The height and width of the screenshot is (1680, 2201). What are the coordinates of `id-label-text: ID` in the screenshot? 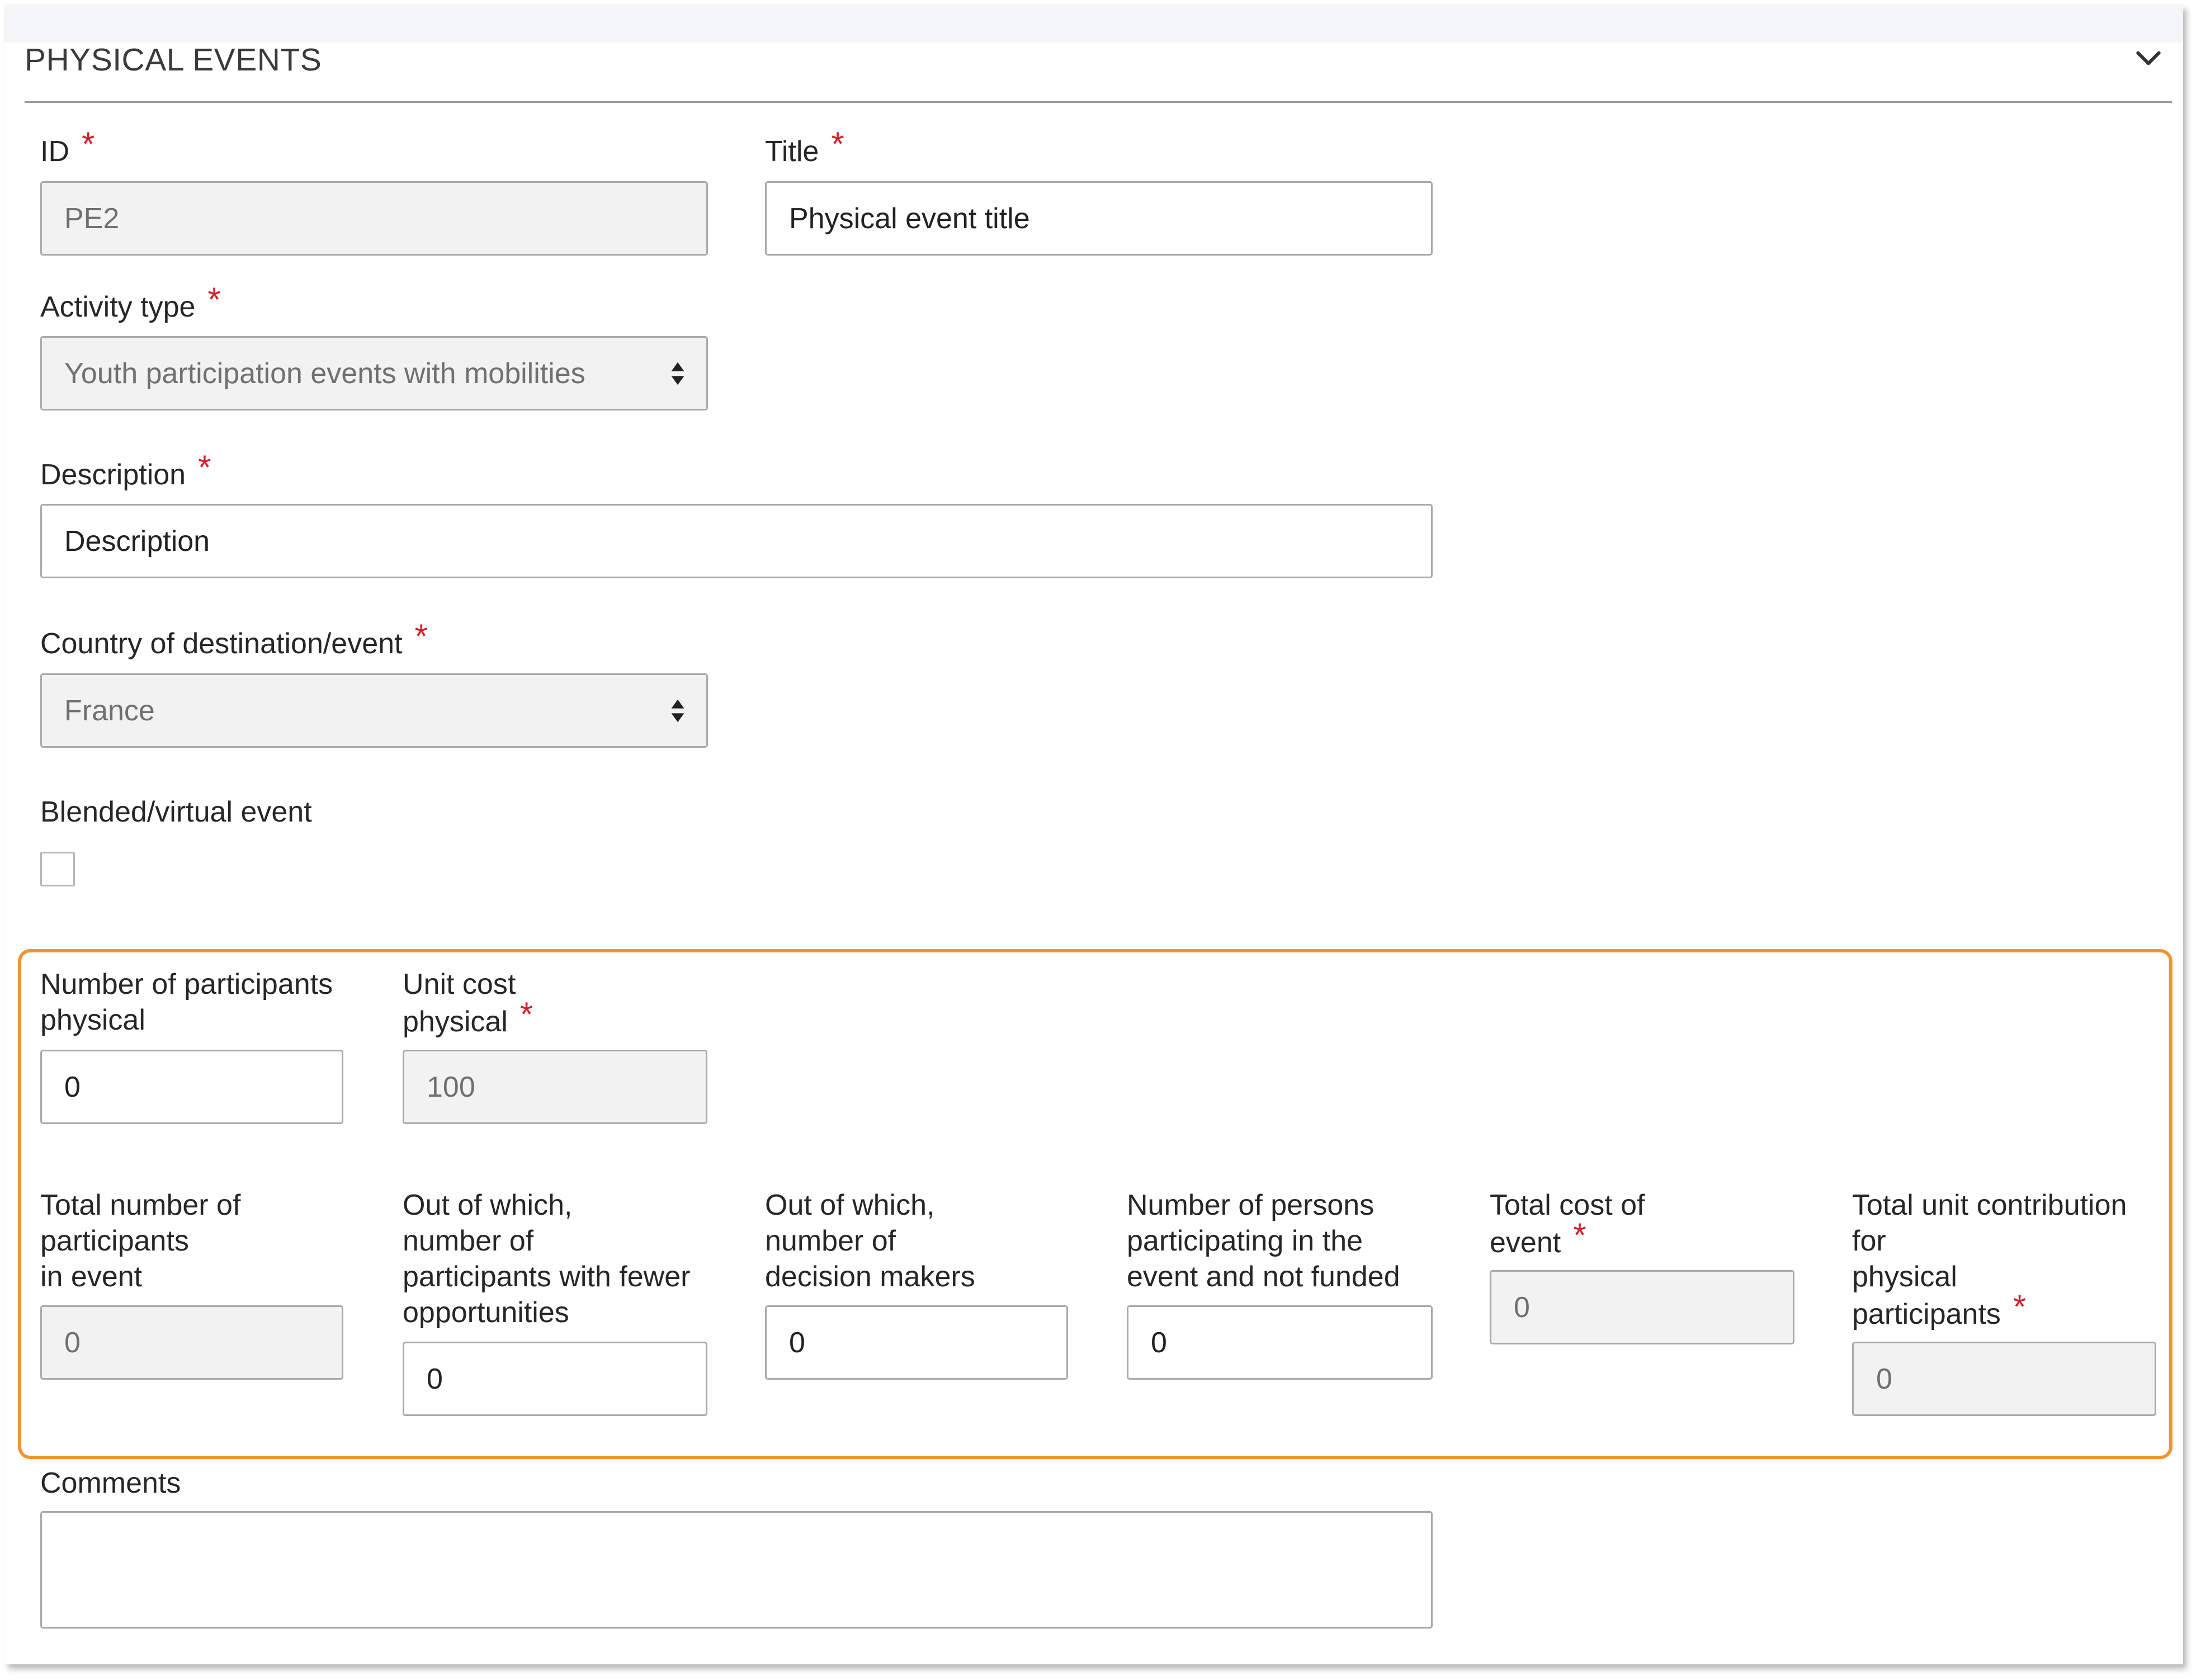 It's located at (54, 152).